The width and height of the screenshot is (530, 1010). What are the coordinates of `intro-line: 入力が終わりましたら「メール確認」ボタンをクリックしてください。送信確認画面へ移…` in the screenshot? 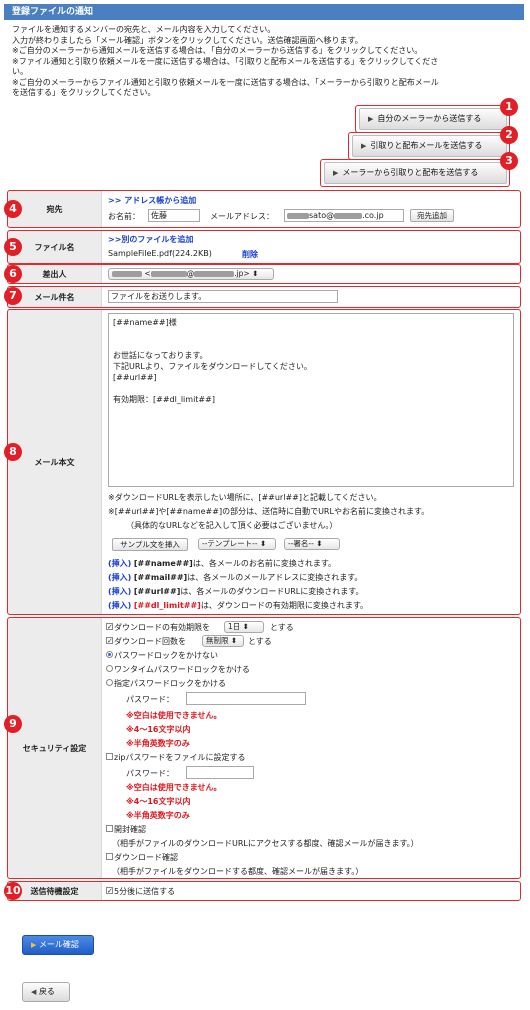 It's located at (187, 40).